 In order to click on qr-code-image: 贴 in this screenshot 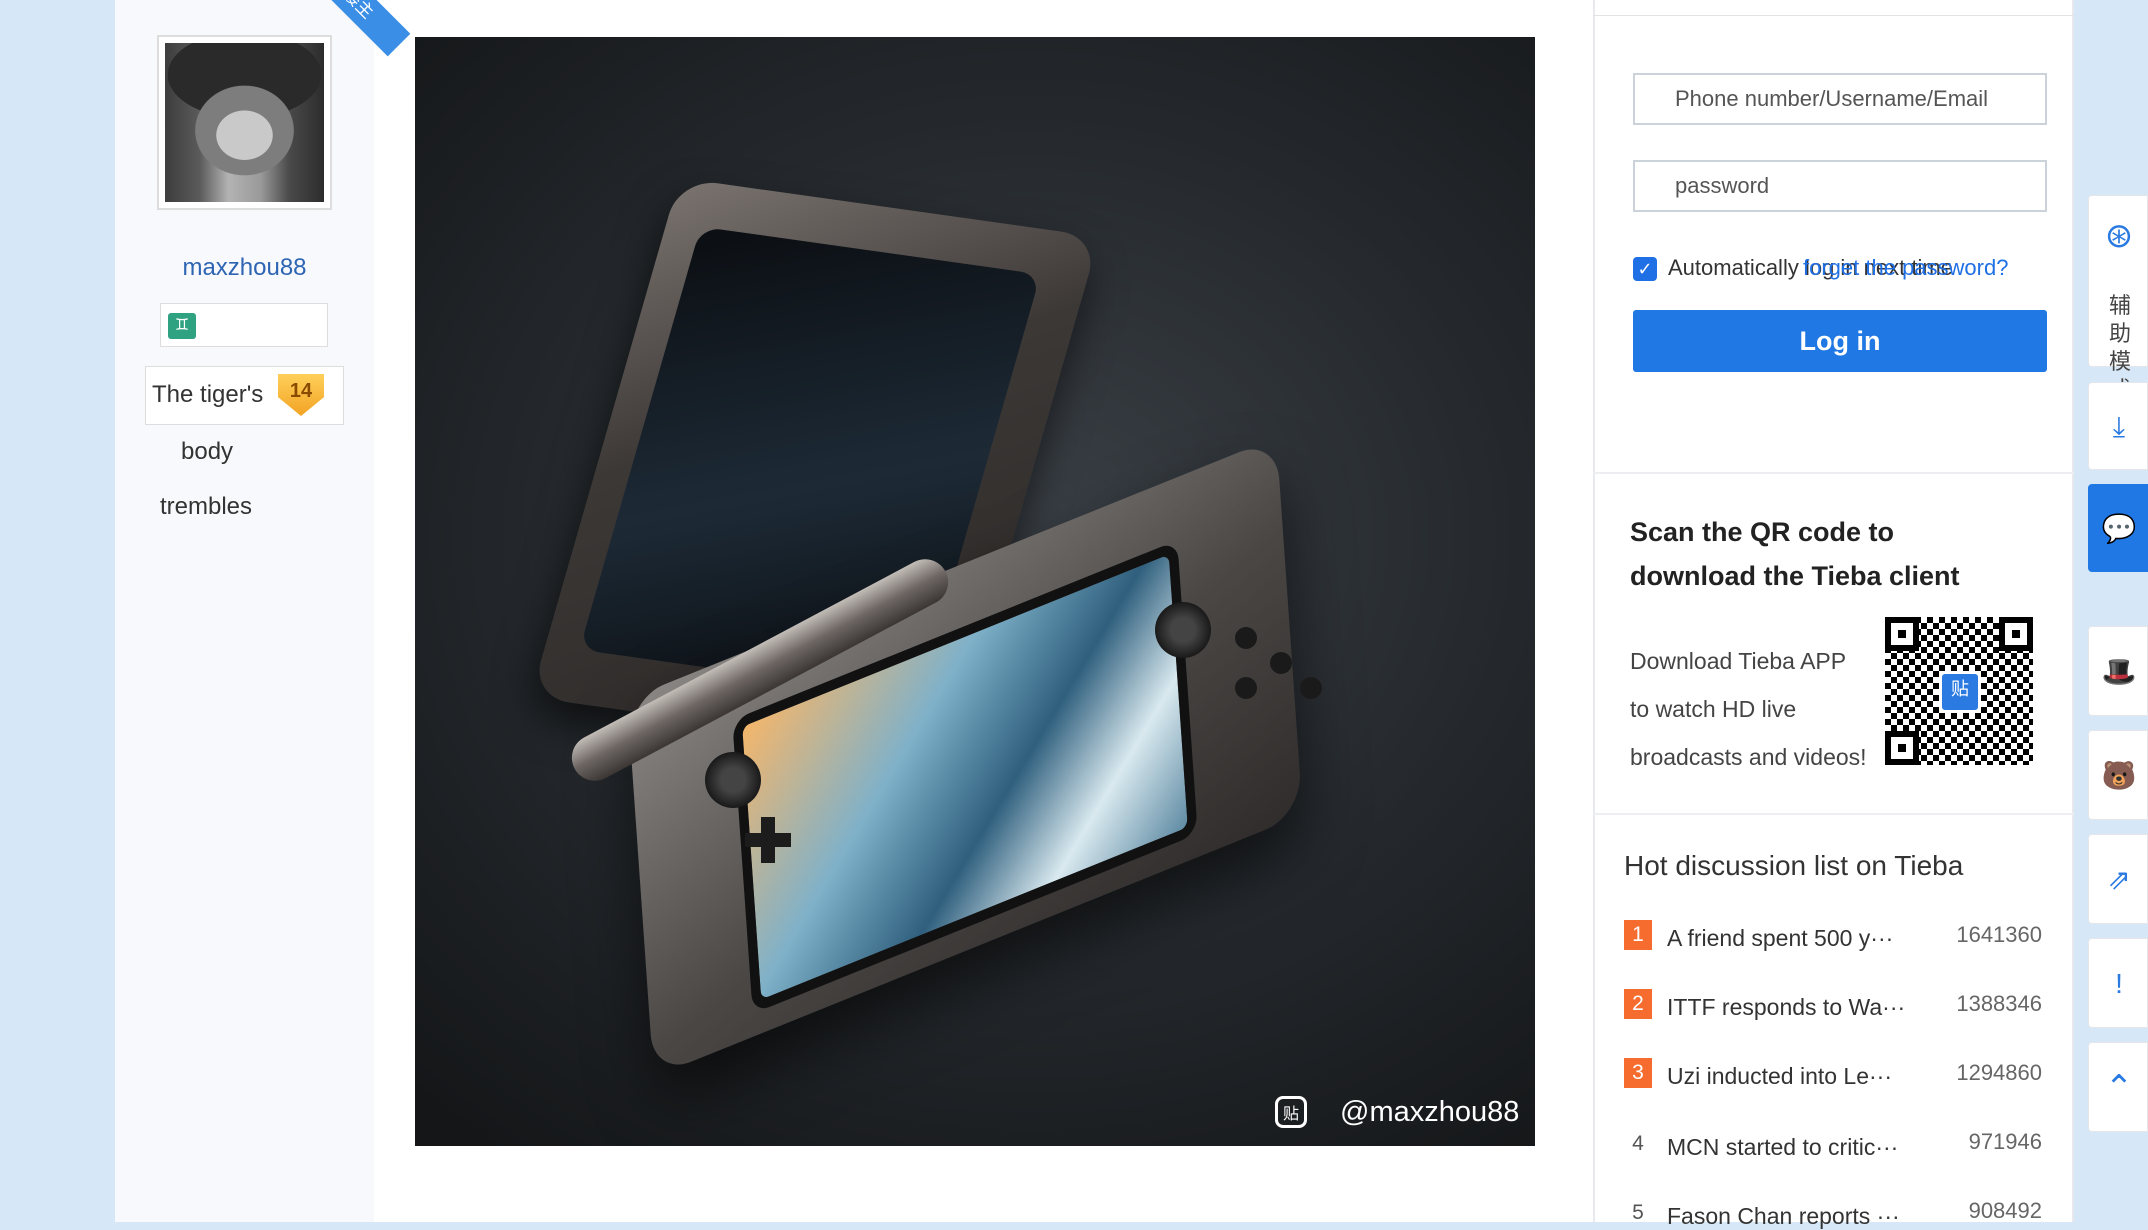, I will do `click(1959, 691)`.